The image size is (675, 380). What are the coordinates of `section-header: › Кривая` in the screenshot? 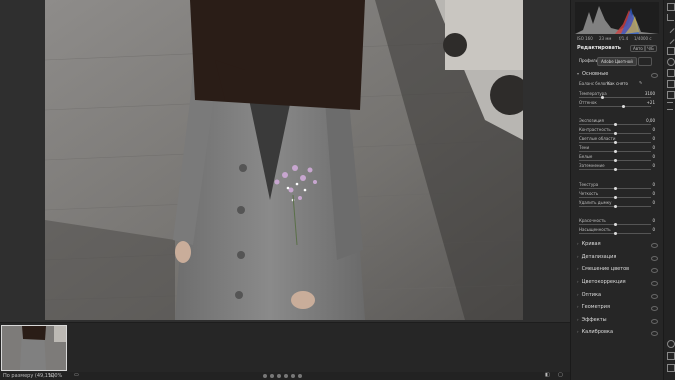 It's located at (589, 244).